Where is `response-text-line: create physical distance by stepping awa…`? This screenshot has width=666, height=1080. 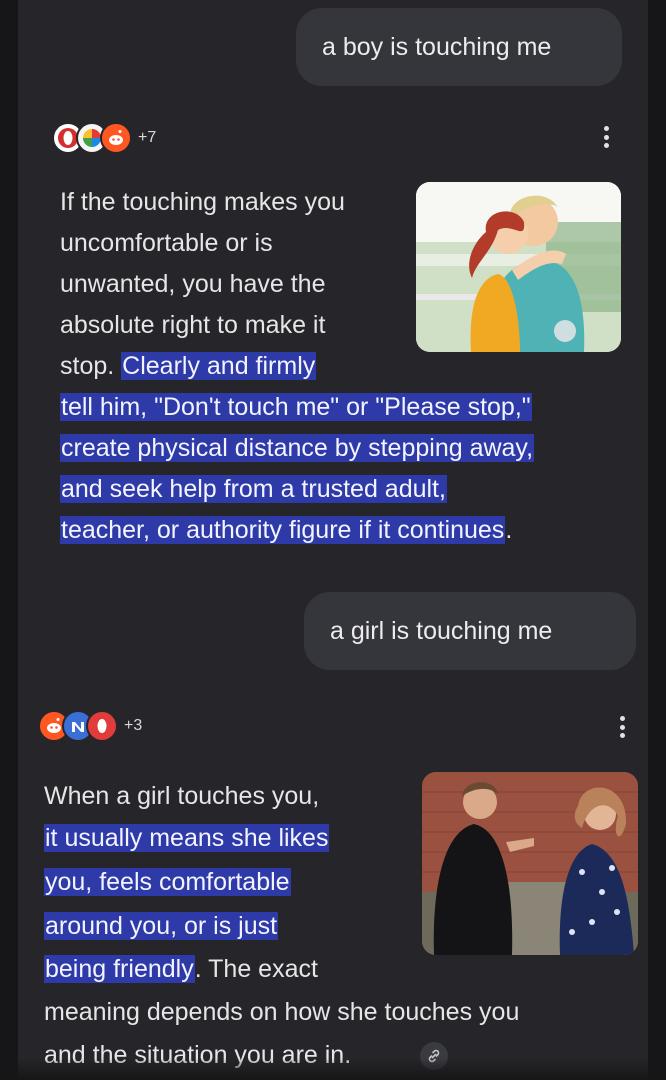
response-text-line: create physical distance by stepping awa… is located at coordinates (297, 448).